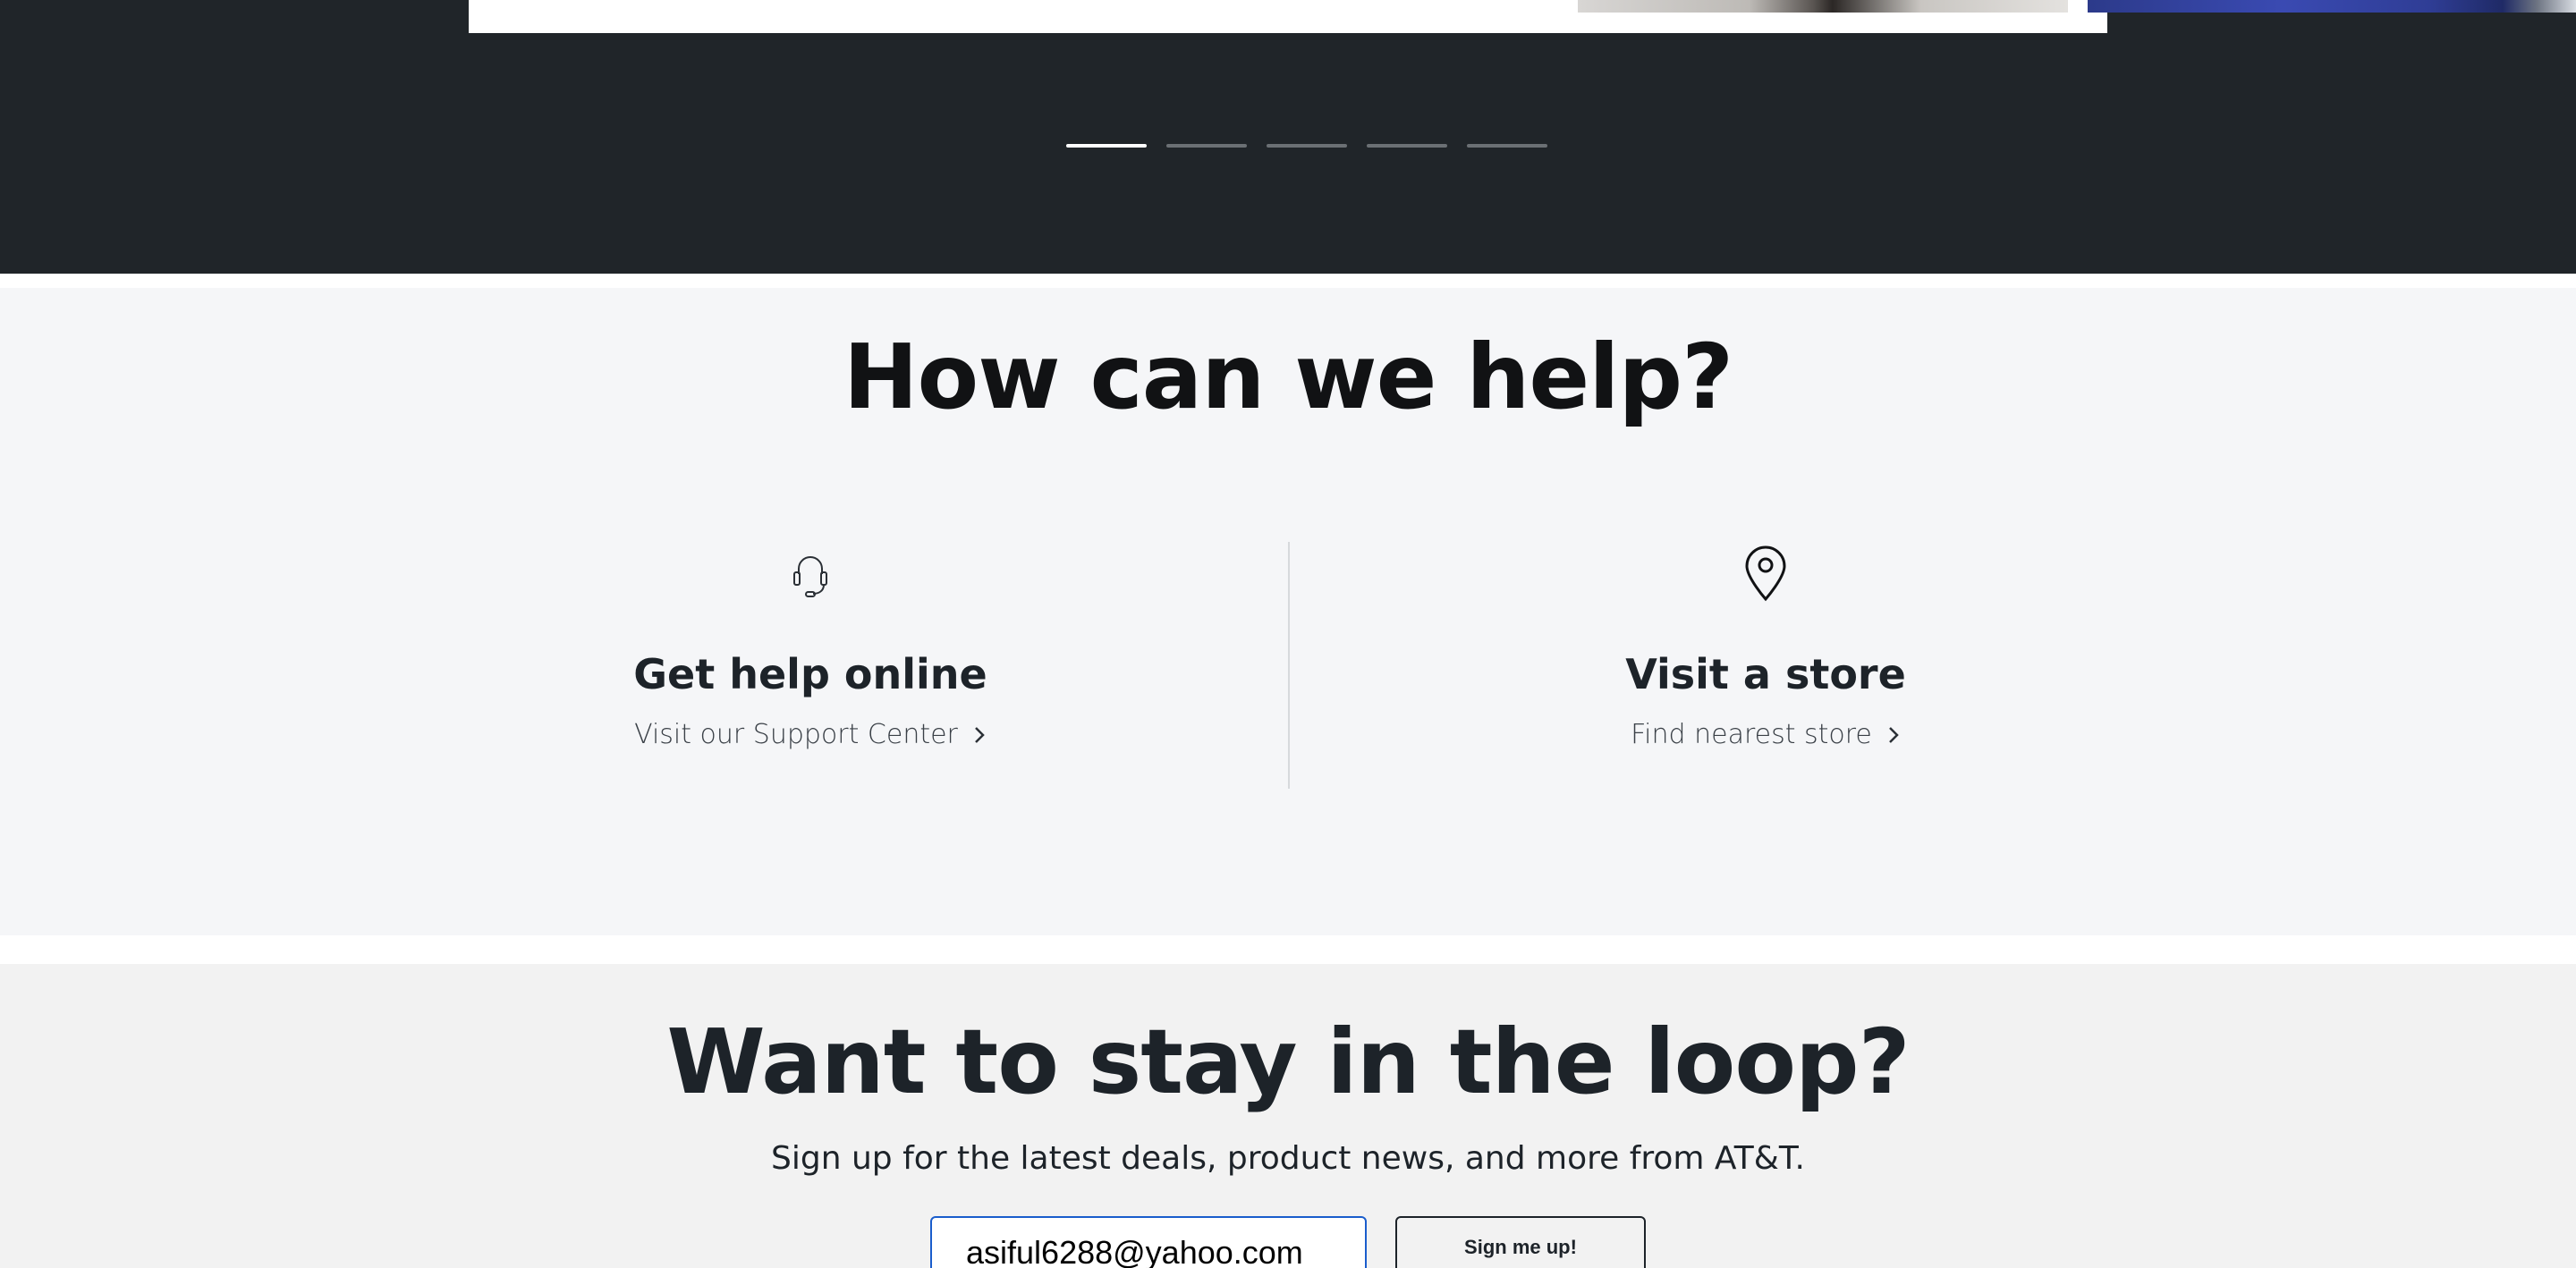 This screenshot has width=2576, height=1268. I want to click on support-center-link-label: Visit our Support Center, so click(796, 734).